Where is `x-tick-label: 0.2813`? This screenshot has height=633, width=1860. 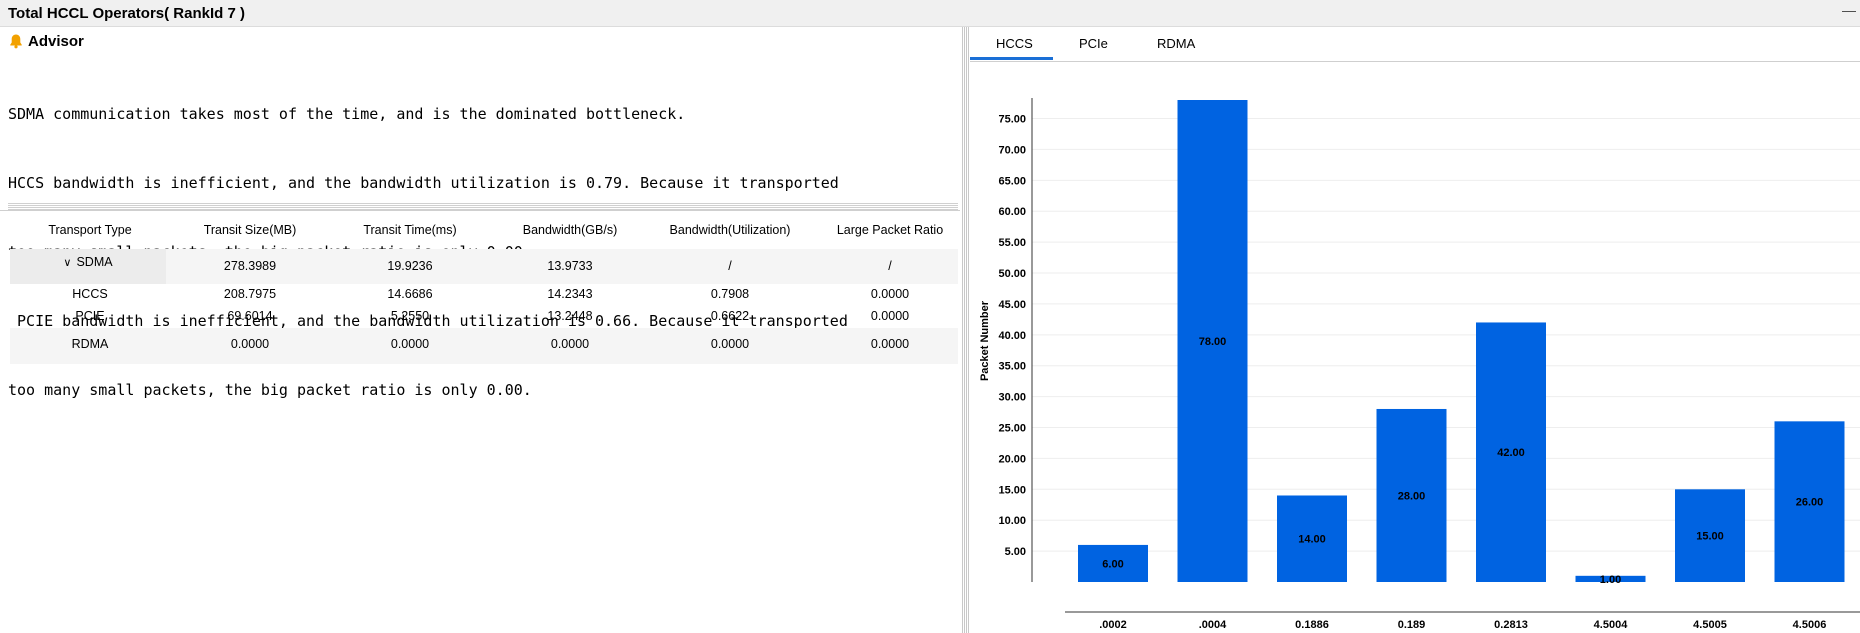 x-tick-label: 0.2813 is located at coordinates (1511, 625).